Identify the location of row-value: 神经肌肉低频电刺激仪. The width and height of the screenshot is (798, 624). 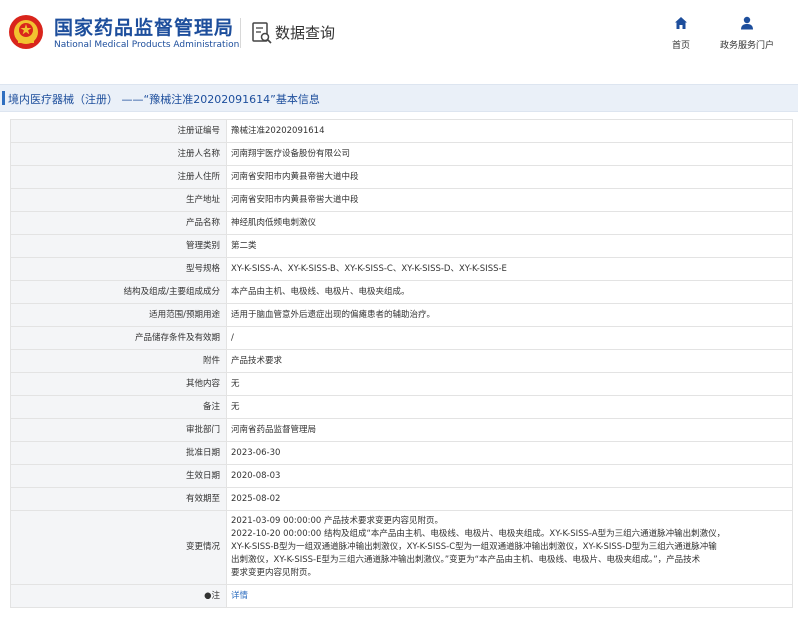
(509, 223).